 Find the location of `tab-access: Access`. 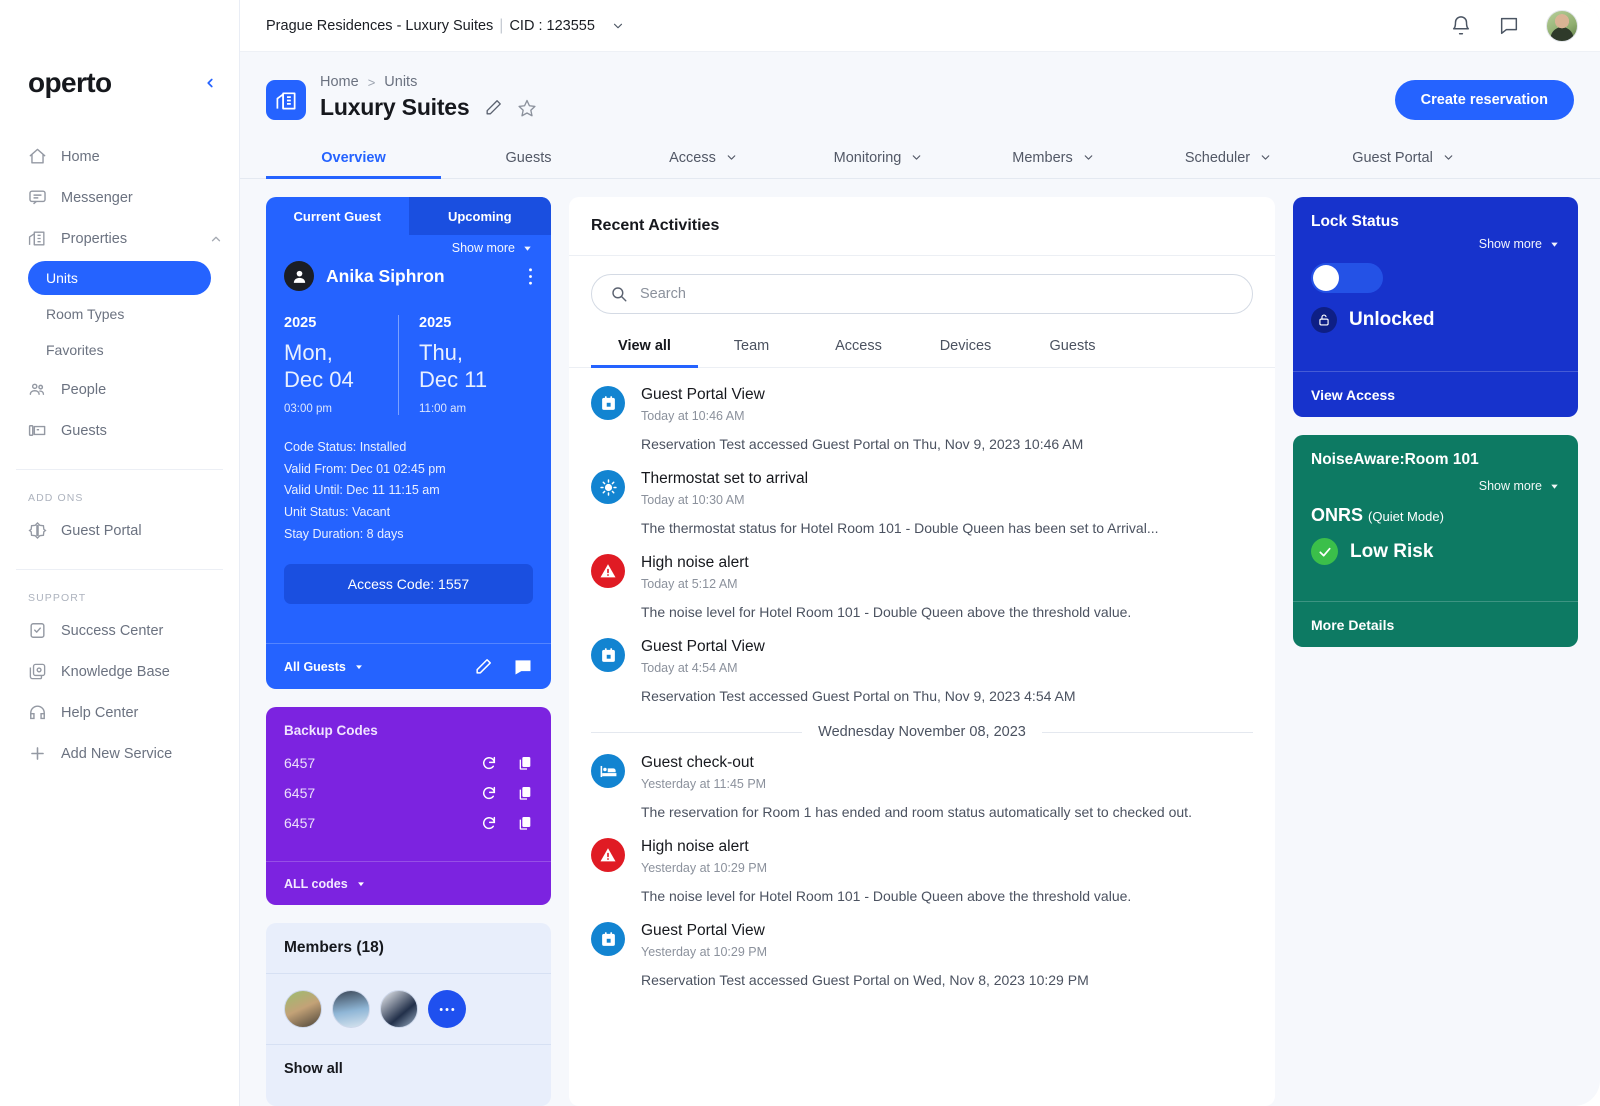

tab-access: Access is located at coordinates (703, 159).